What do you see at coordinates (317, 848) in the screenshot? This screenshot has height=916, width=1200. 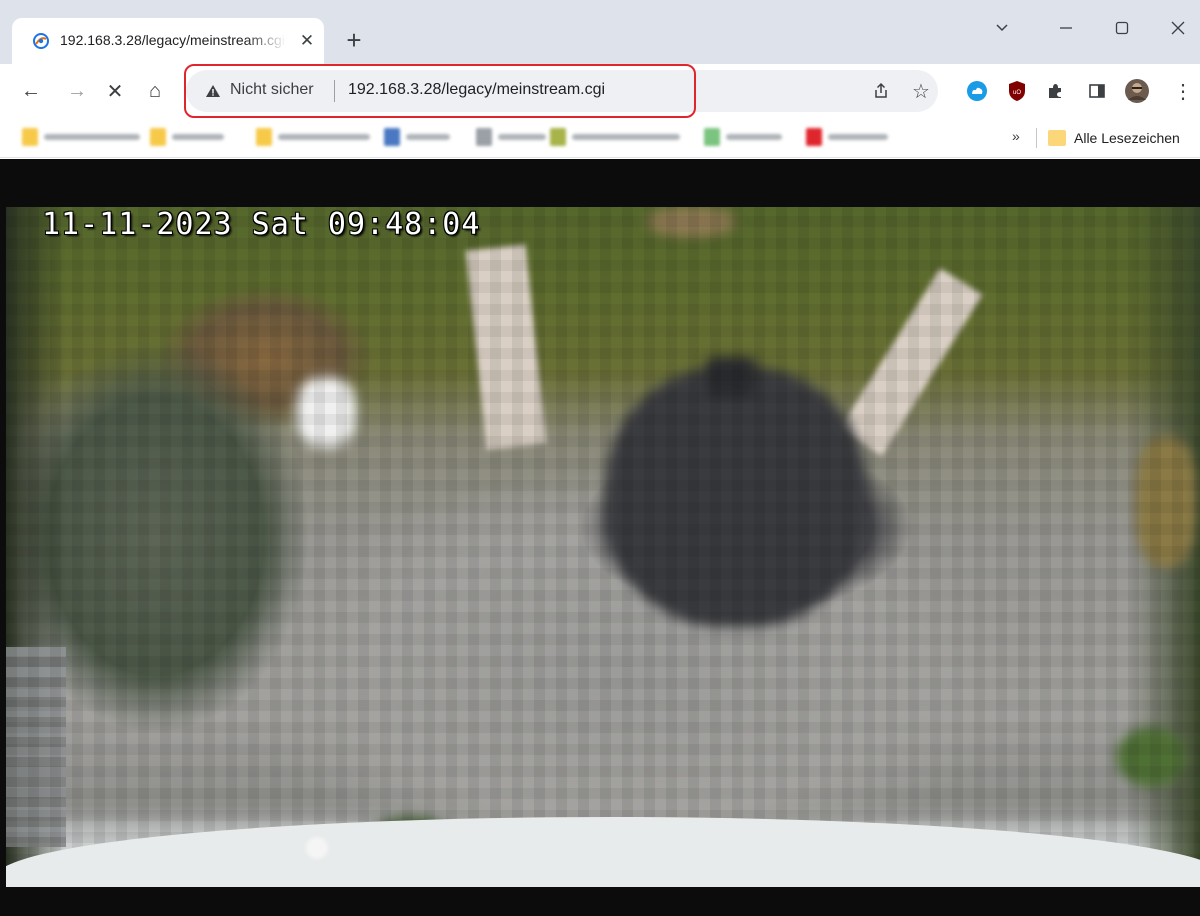 I see `camera-image-region` at bounding box center [317, 848].